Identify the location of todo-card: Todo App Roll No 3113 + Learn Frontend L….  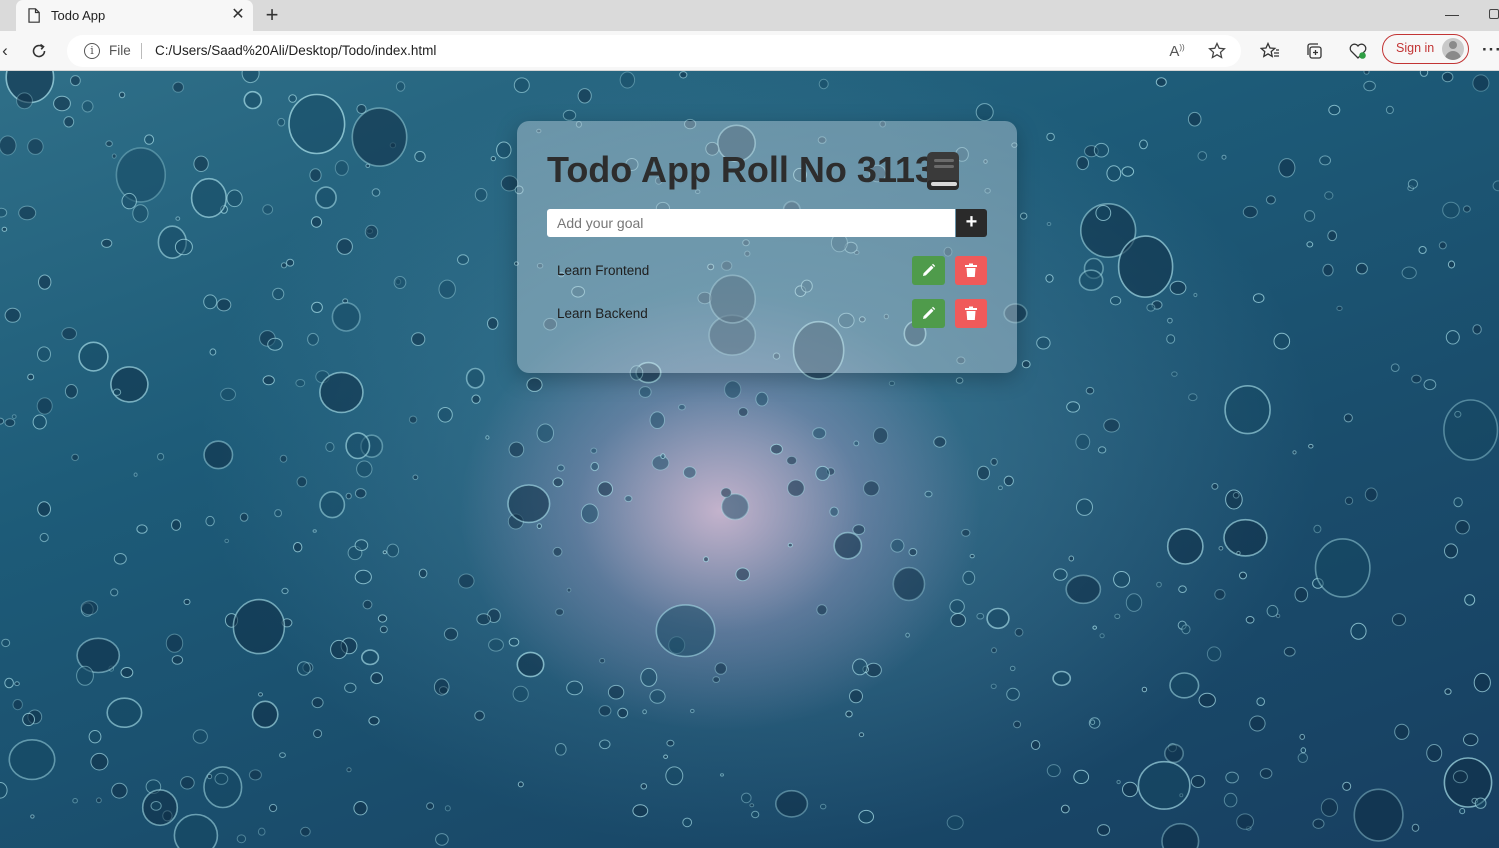
(767, 247).